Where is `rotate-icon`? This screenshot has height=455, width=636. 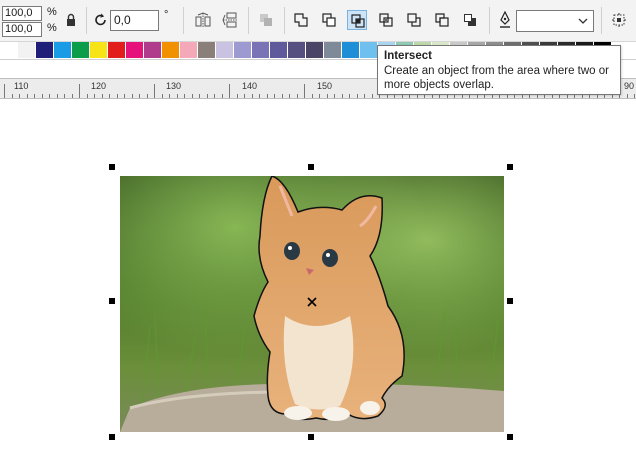
rotate-icon is located at coordinates (101, 20).